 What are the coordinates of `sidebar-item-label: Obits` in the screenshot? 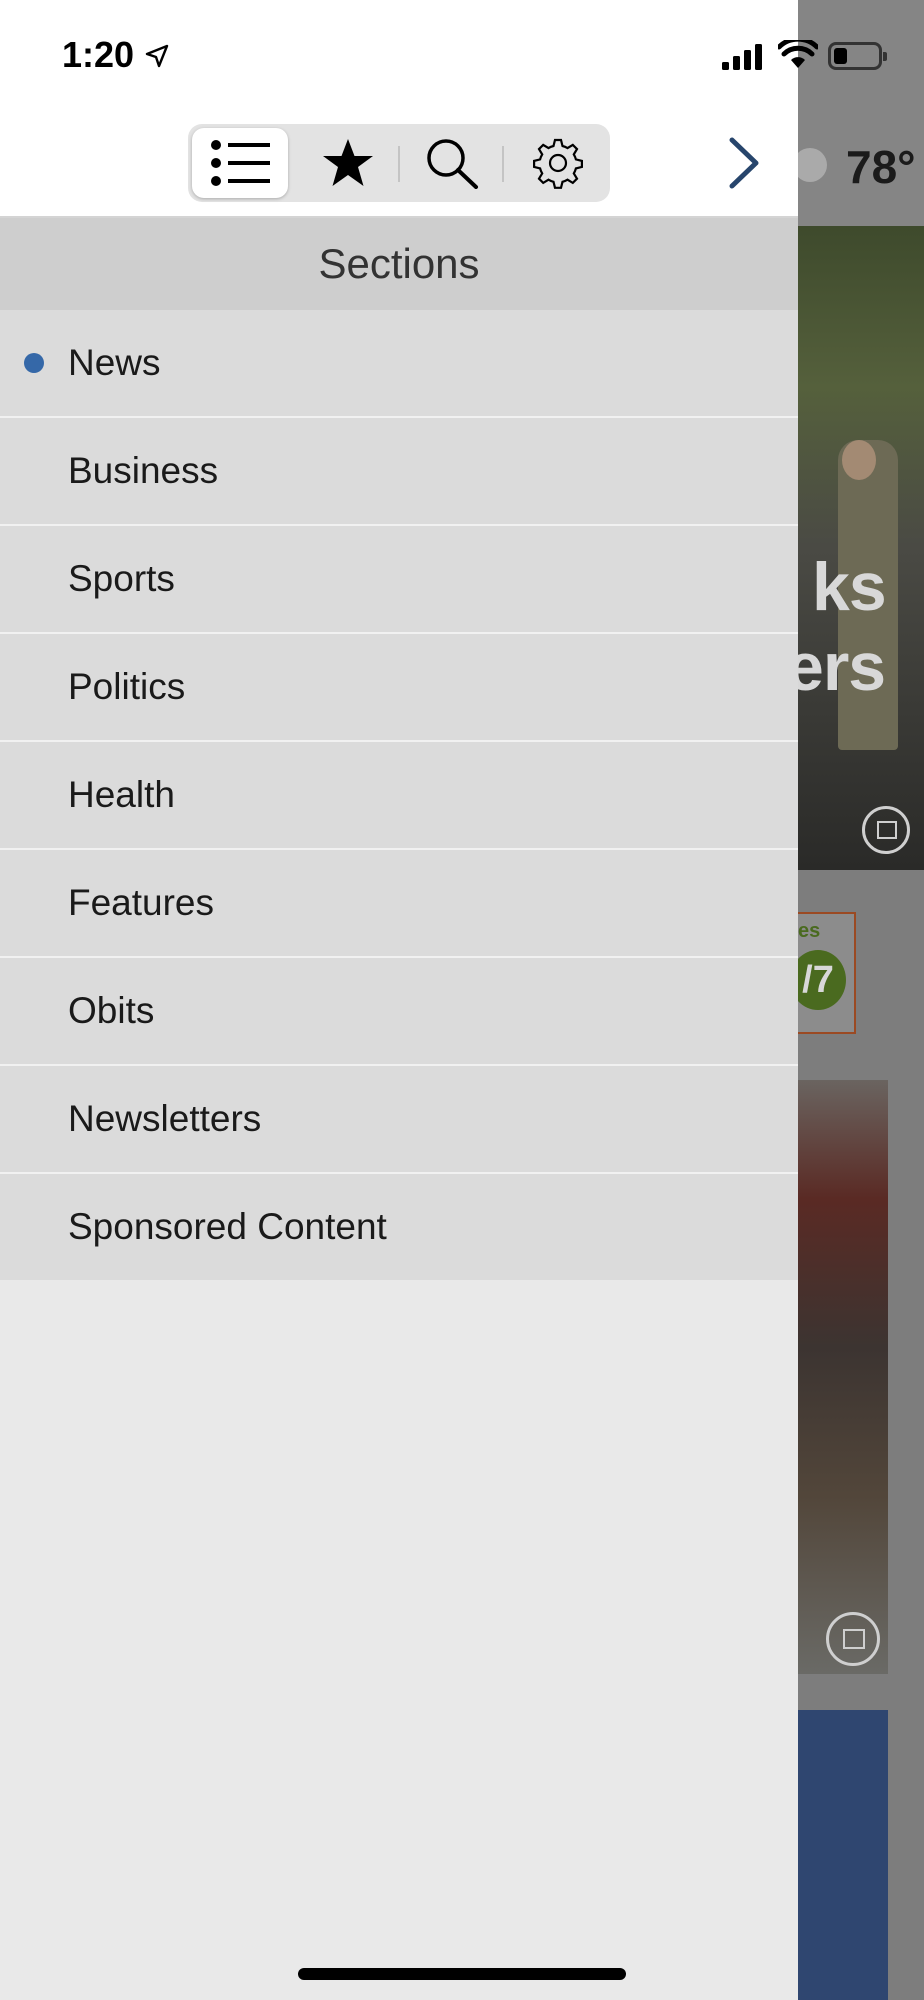 It's located at (111, 1010).